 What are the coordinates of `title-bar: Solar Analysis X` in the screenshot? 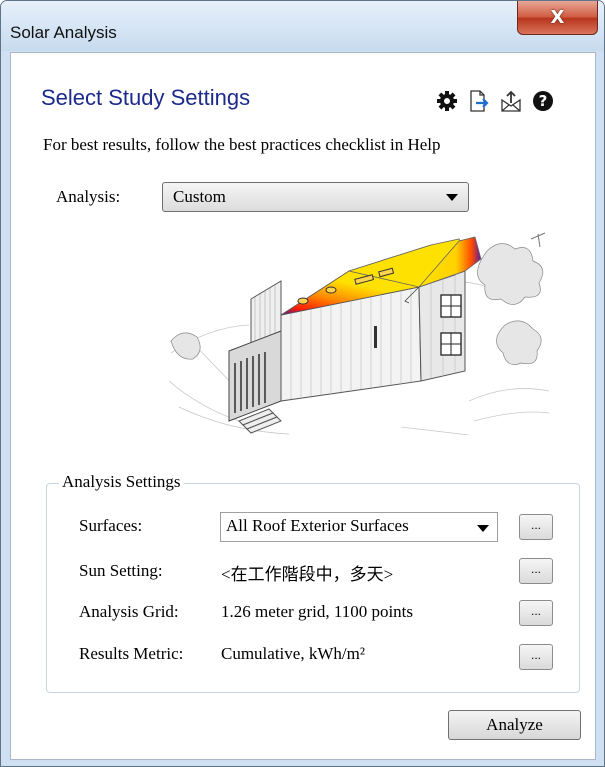 It's located at (302, 26).